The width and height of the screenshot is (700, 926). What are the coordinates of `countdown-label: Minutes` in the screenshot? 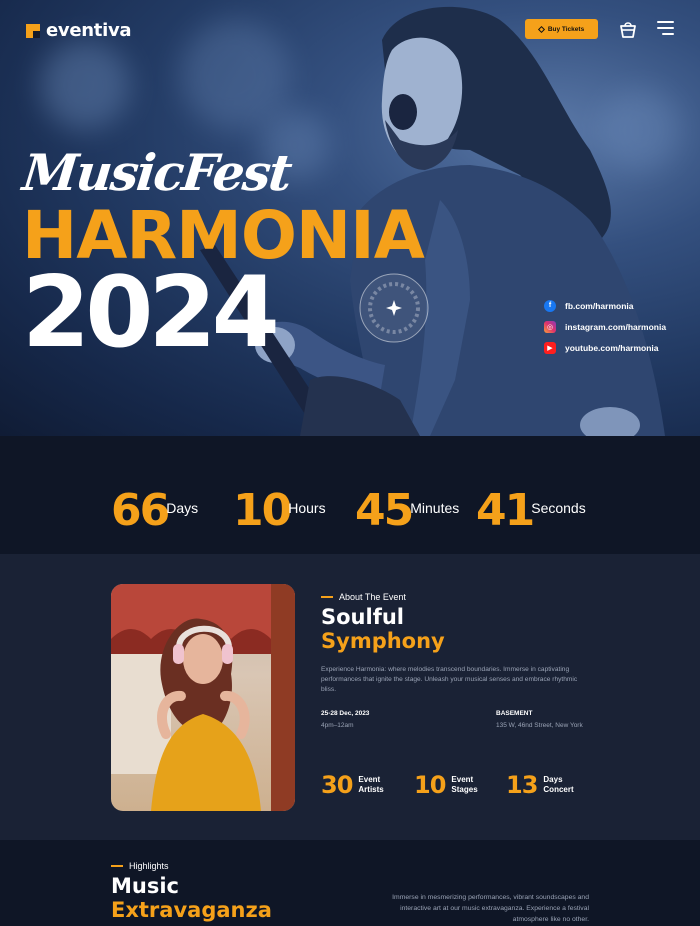 It's located at (435, 508).